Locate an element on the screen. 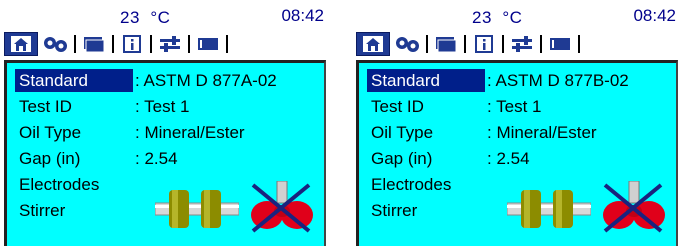 The height and width of the screenshot is (246, 680). field-value: : ASTM D 877A-02 is located at coordinates (206, 80).